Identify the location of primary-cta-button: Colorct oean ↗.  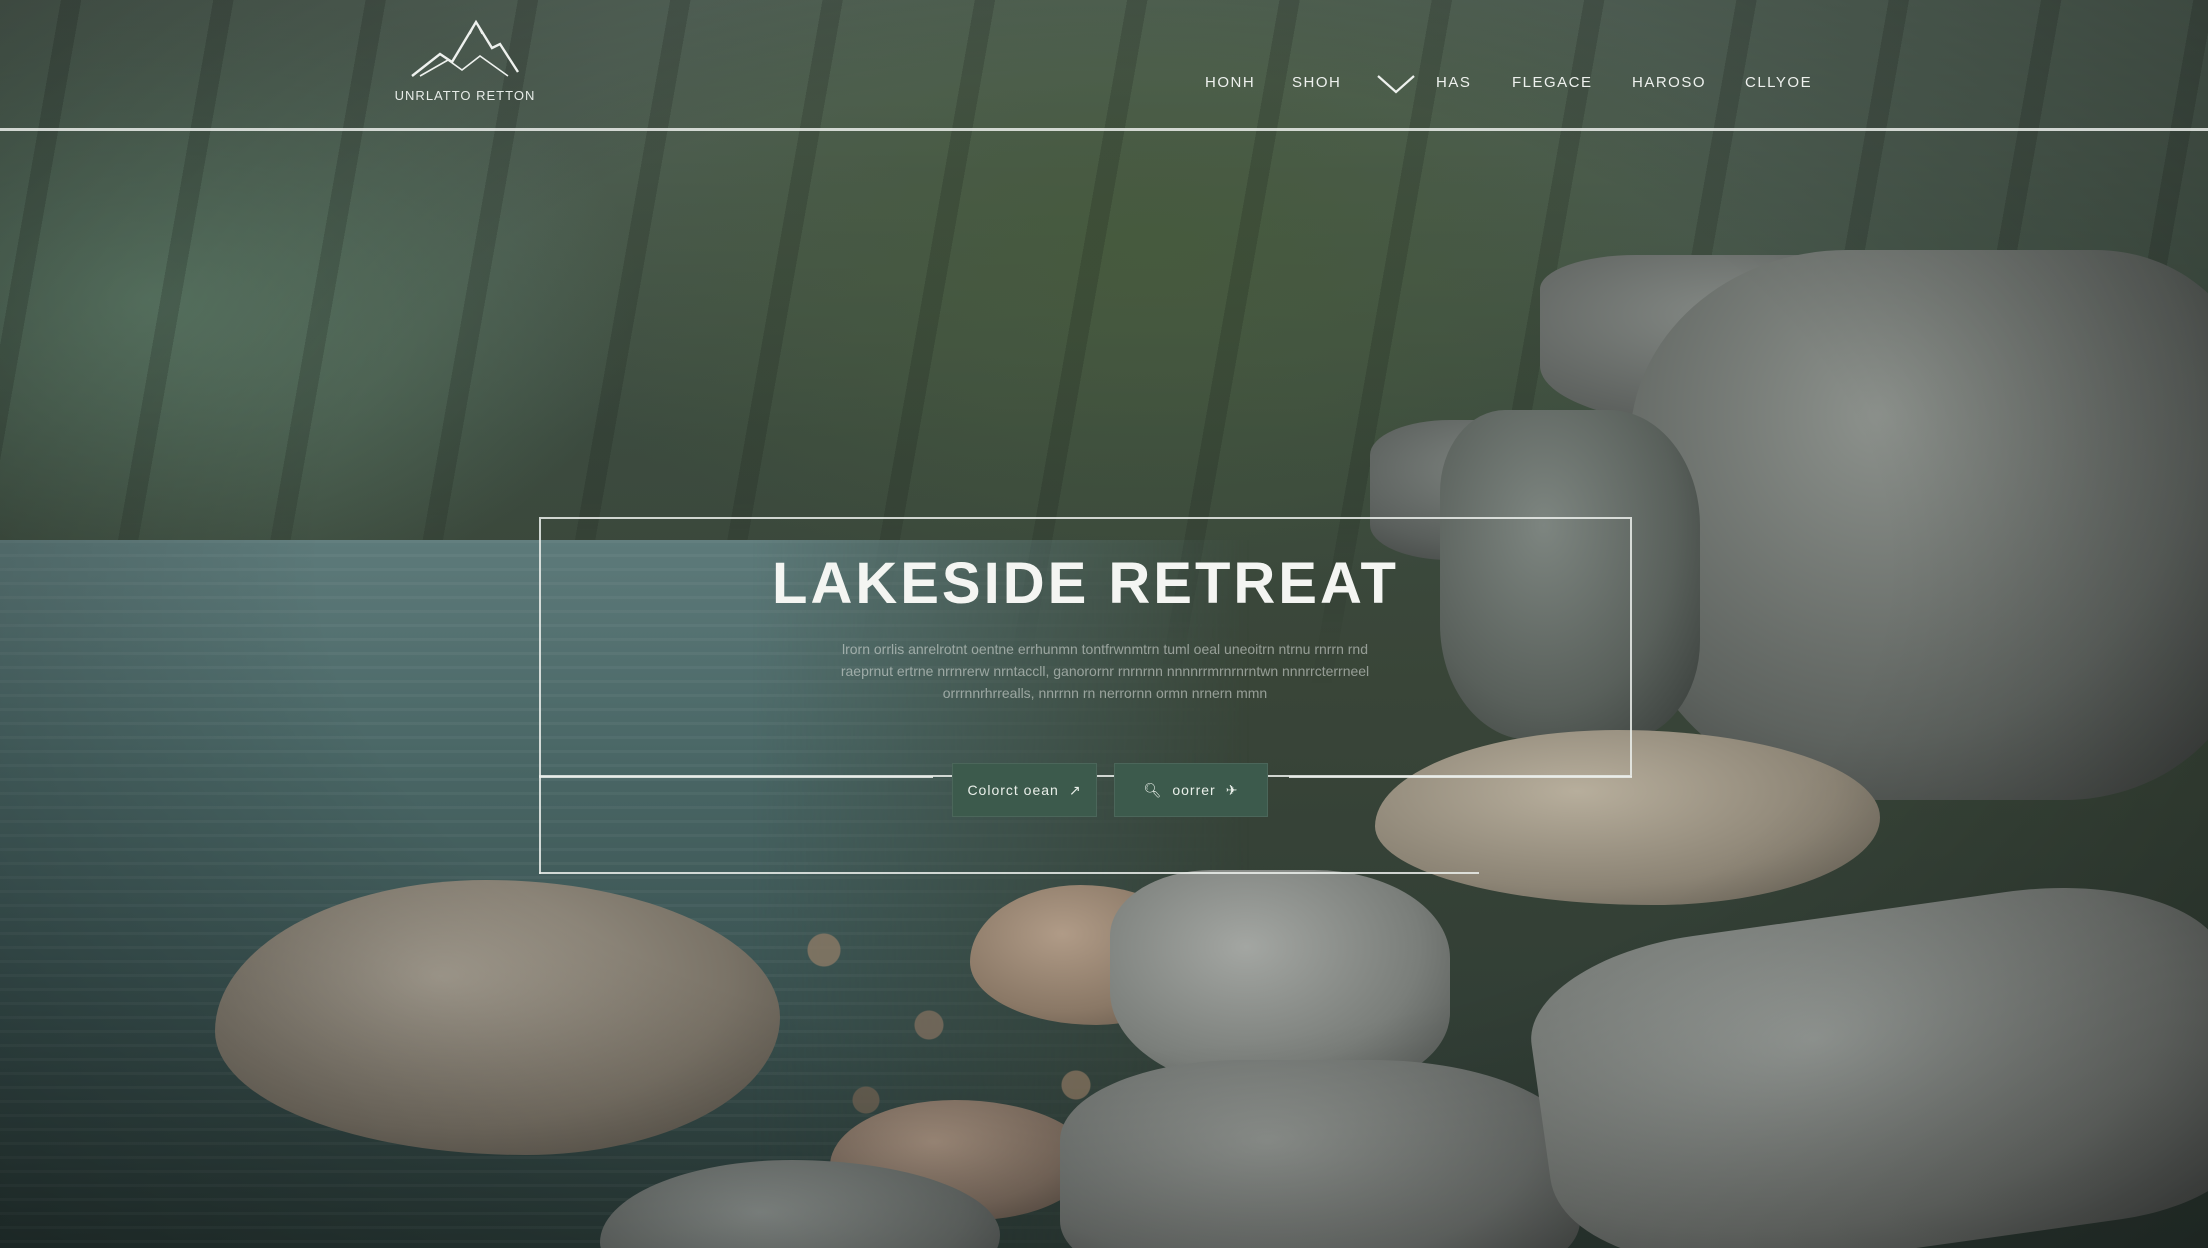
(1024, 790).